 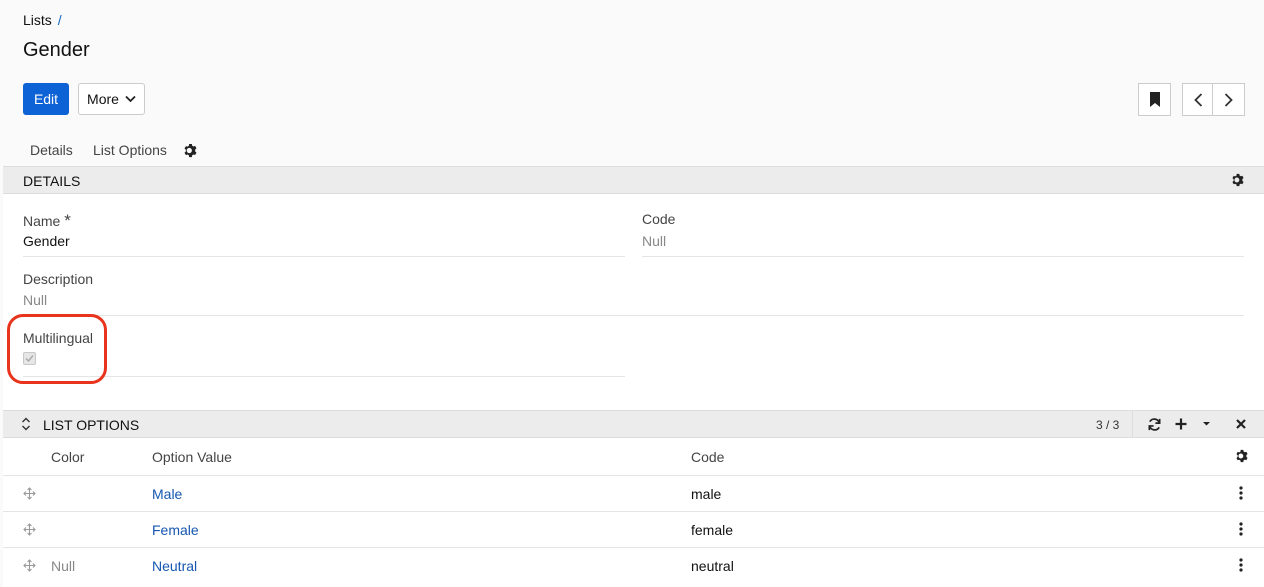 I want to click on highlight-annotation-circle, so click(x=57, y=349).